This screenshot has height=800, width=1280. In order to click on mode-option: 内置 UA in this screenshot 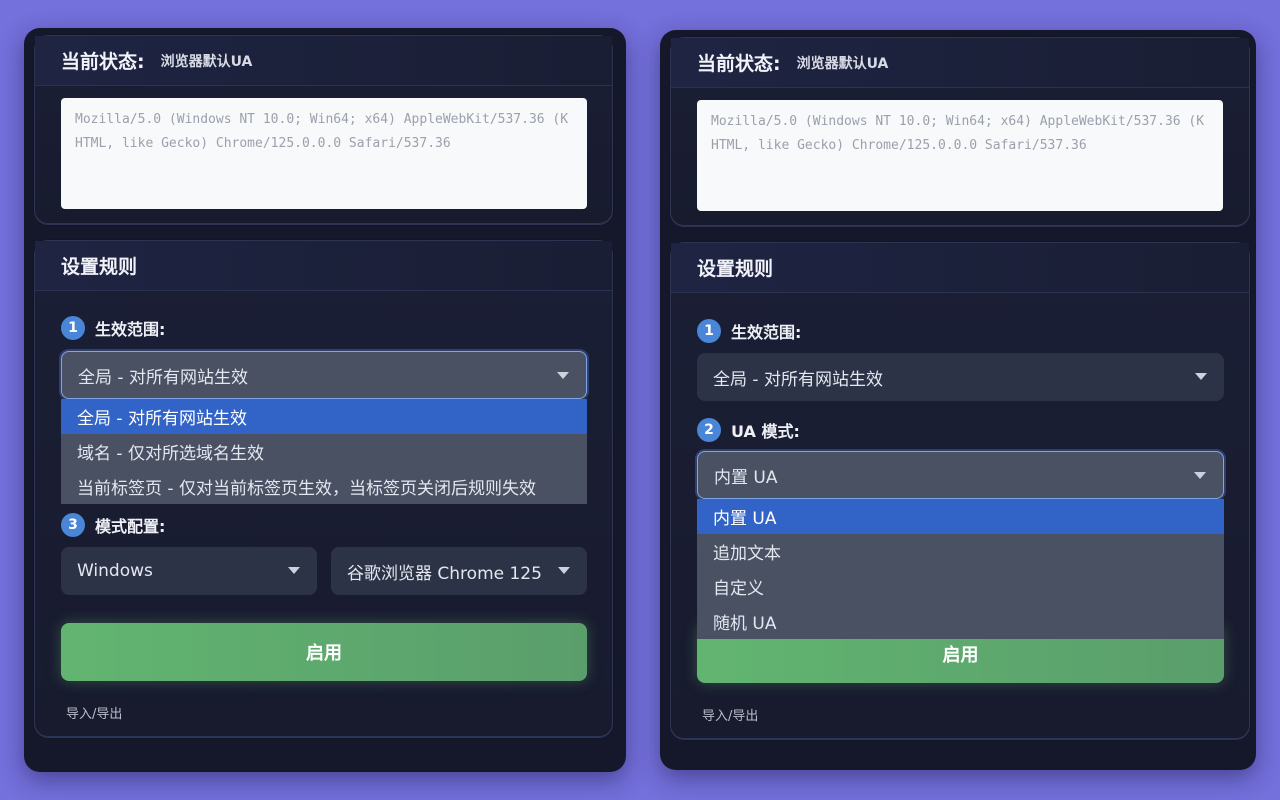, I will do `click(960, 516)`.